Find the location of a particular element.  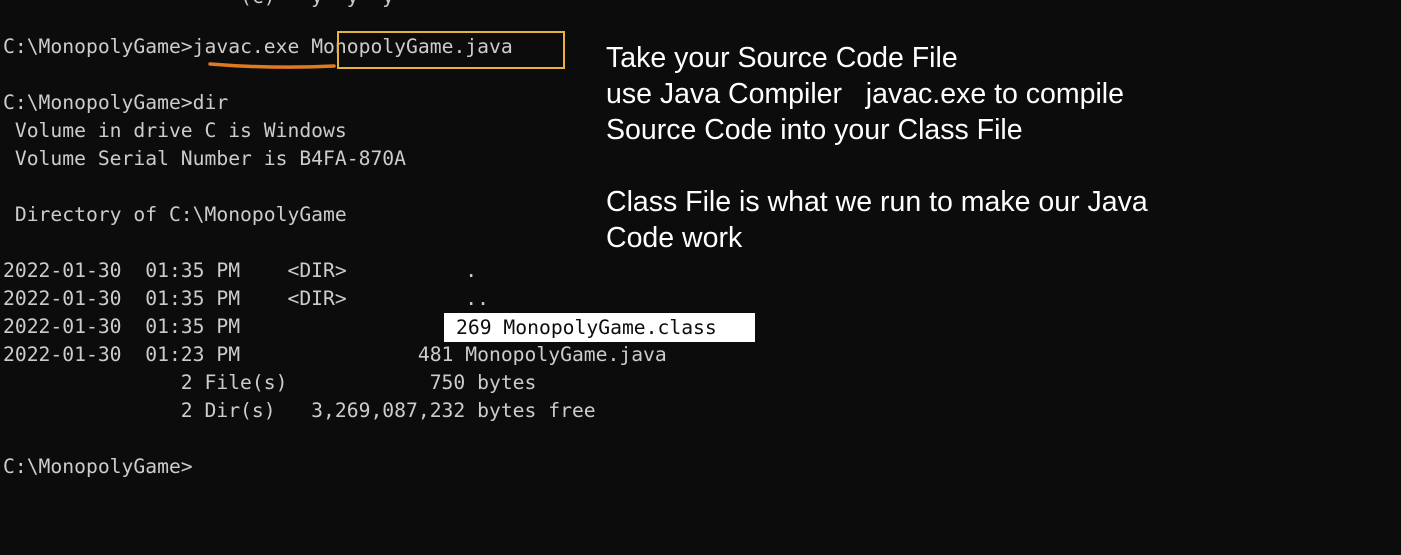

compiler-command: javac.exe is located at coordinates (246, 46).